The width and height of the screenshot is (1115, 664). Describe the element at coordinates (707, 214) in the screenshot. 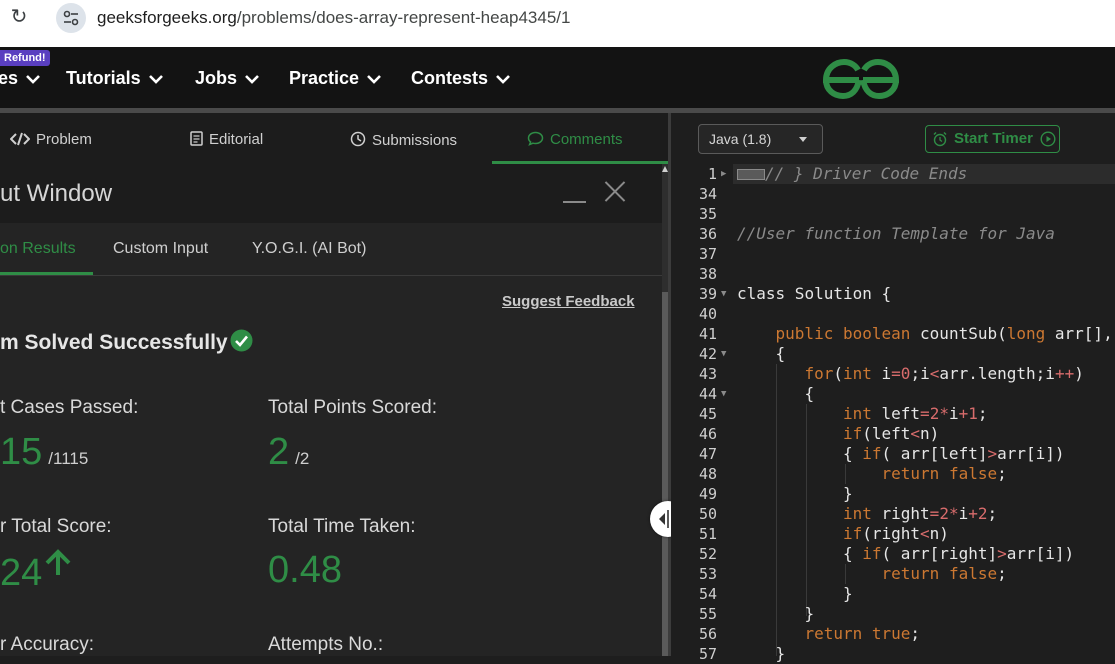

I see `line-number: 35` at that location.